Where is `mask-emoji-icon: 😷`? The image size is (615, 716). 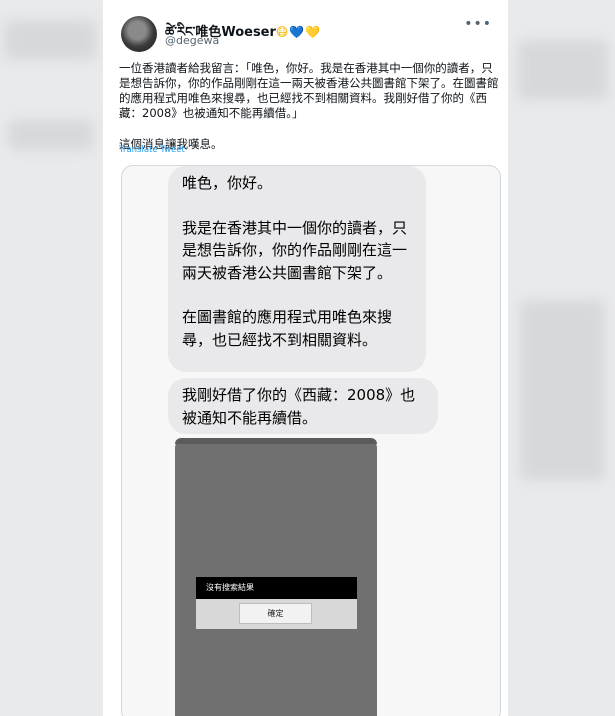 mask-emoji-icon: 😷 is located at coordinates (282, 32).